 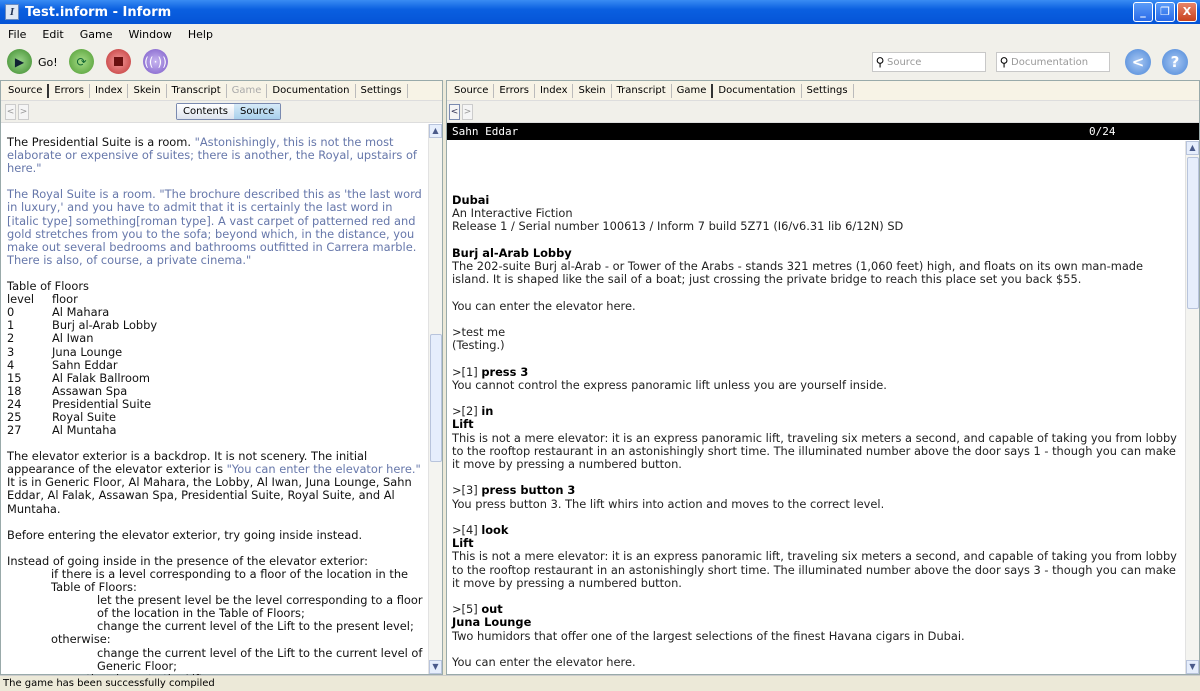 I want to click on close-button: X, so click(x=1187, y=12).